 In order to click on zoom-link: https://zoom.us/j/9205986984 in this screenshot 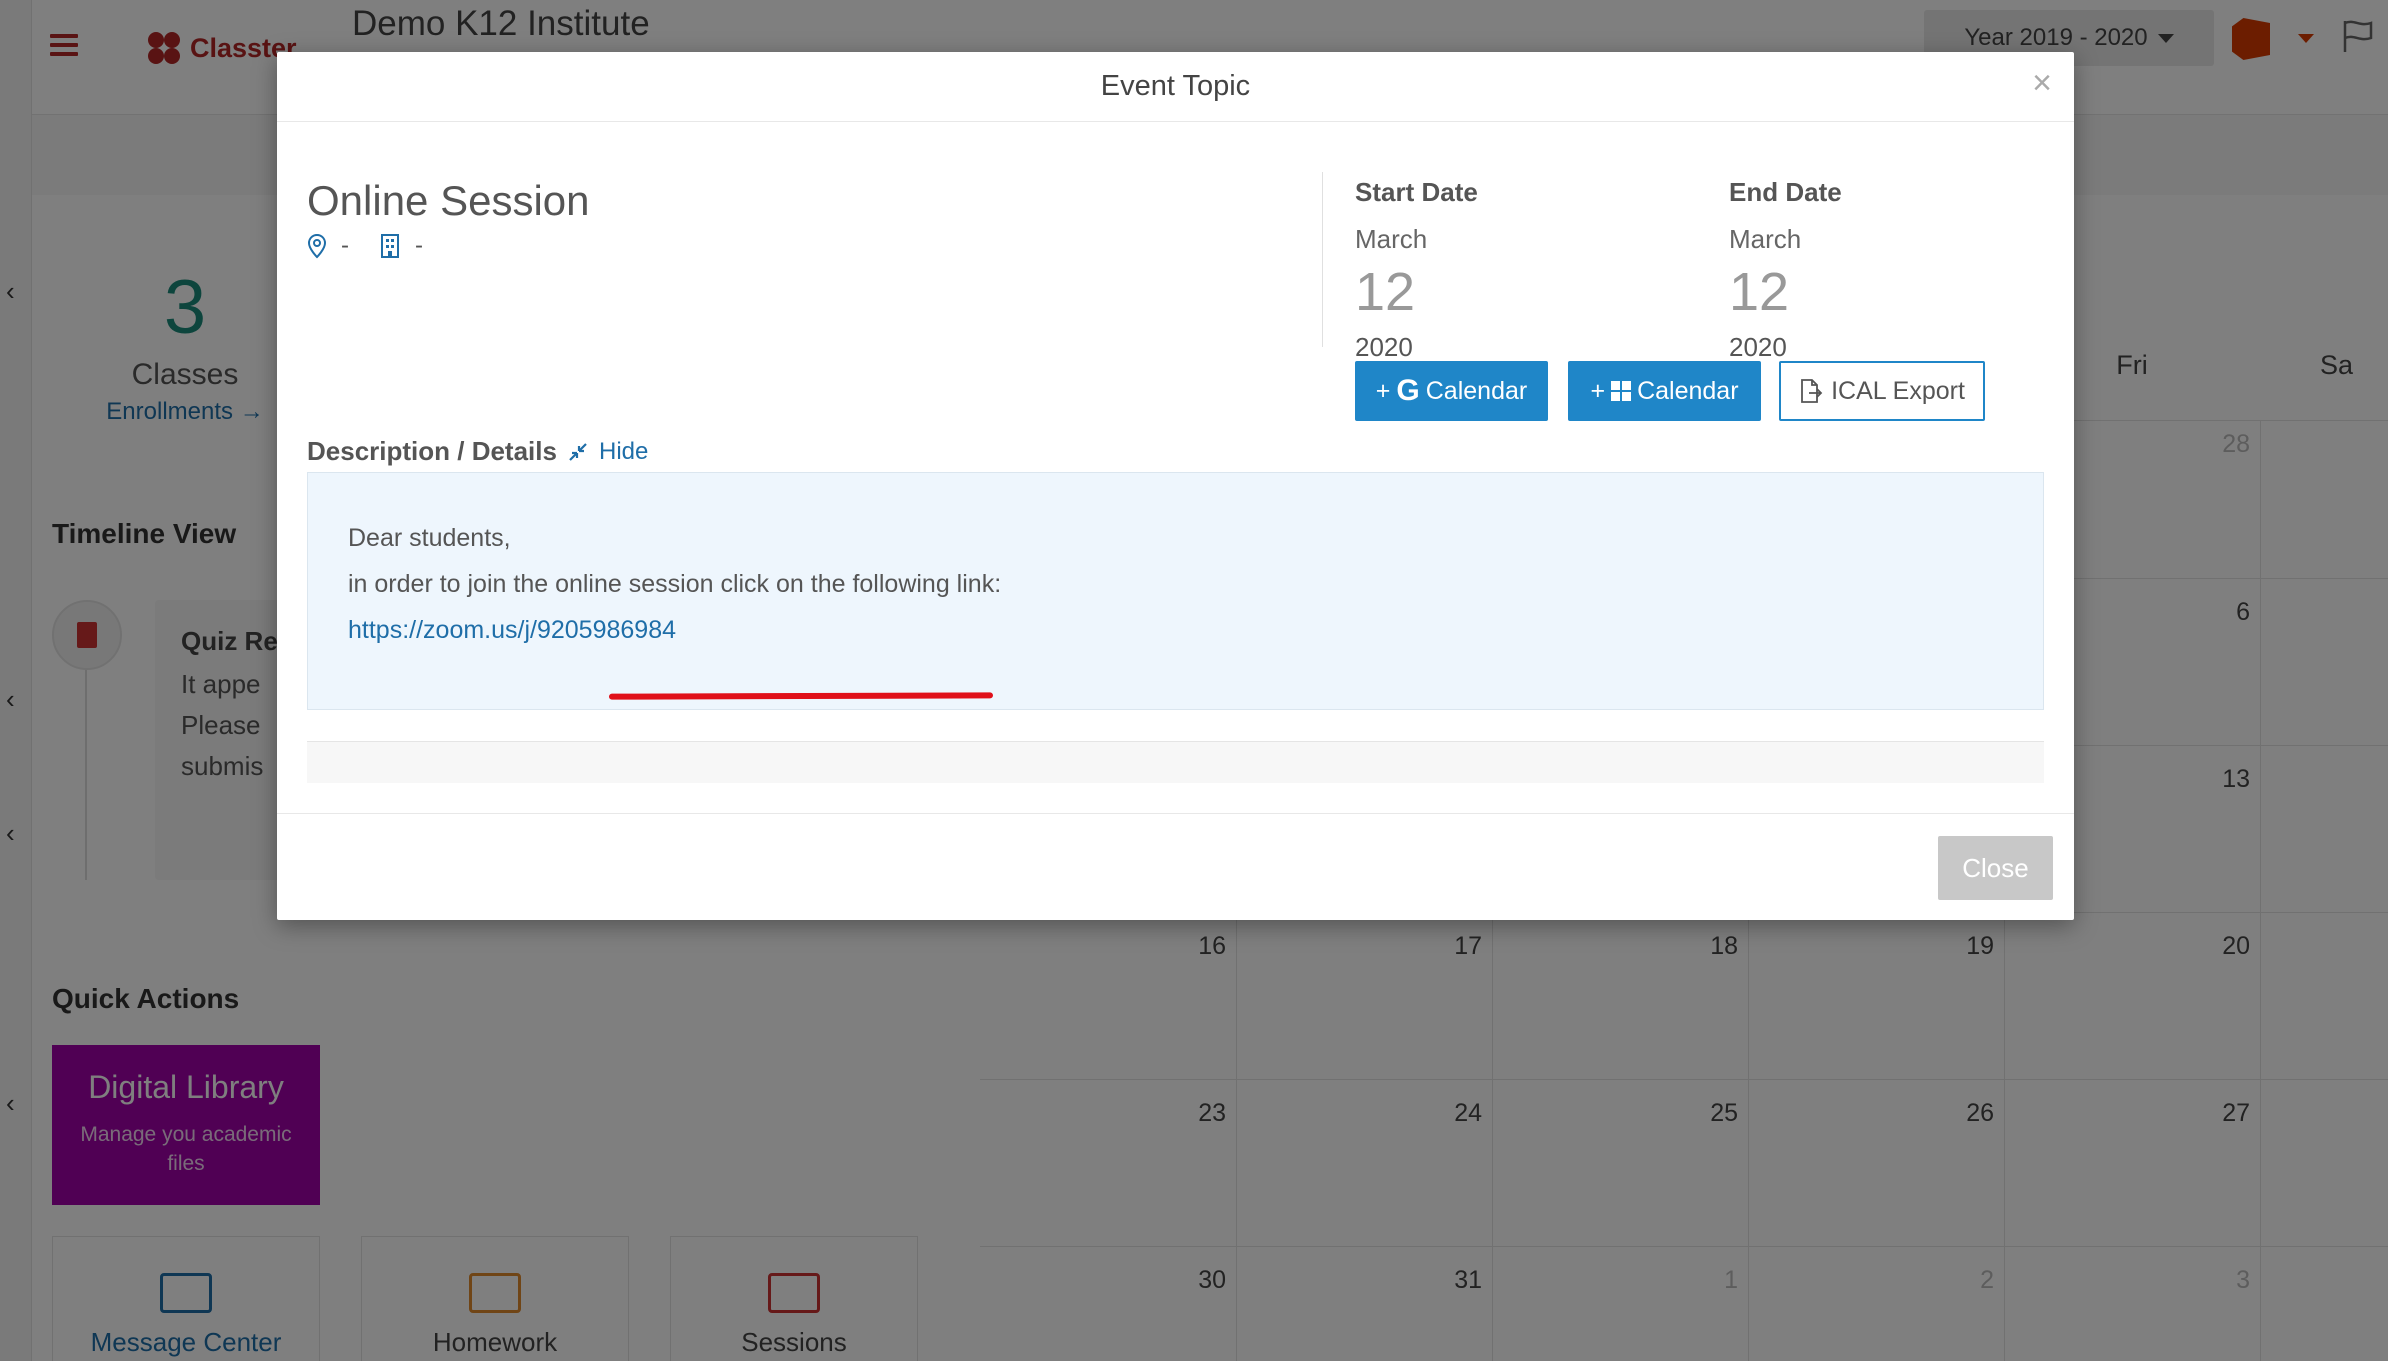, I will do `click(512, 630)`.